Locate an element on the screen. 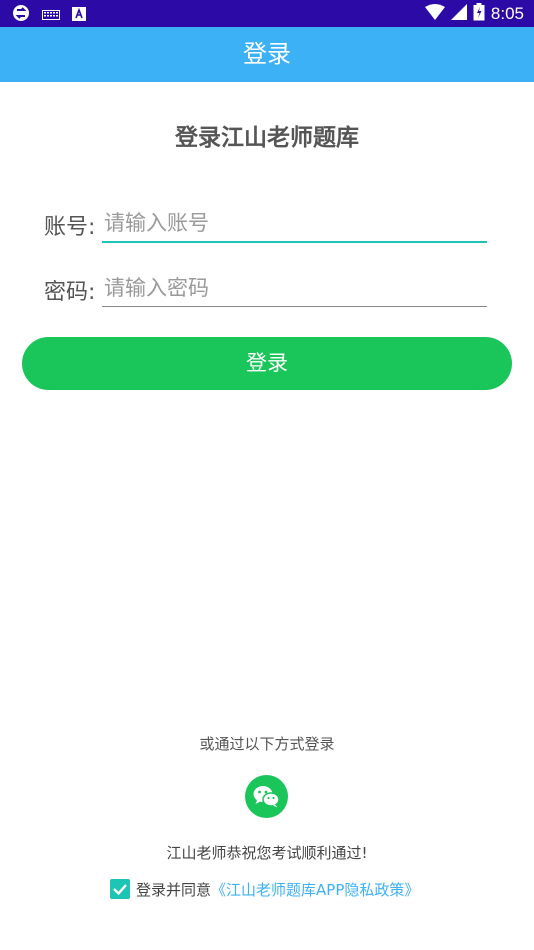 Image resolution: width=534 pixels, height=950 pixels. status-right-icons: 8:05 is located at coordinates (474, 14).